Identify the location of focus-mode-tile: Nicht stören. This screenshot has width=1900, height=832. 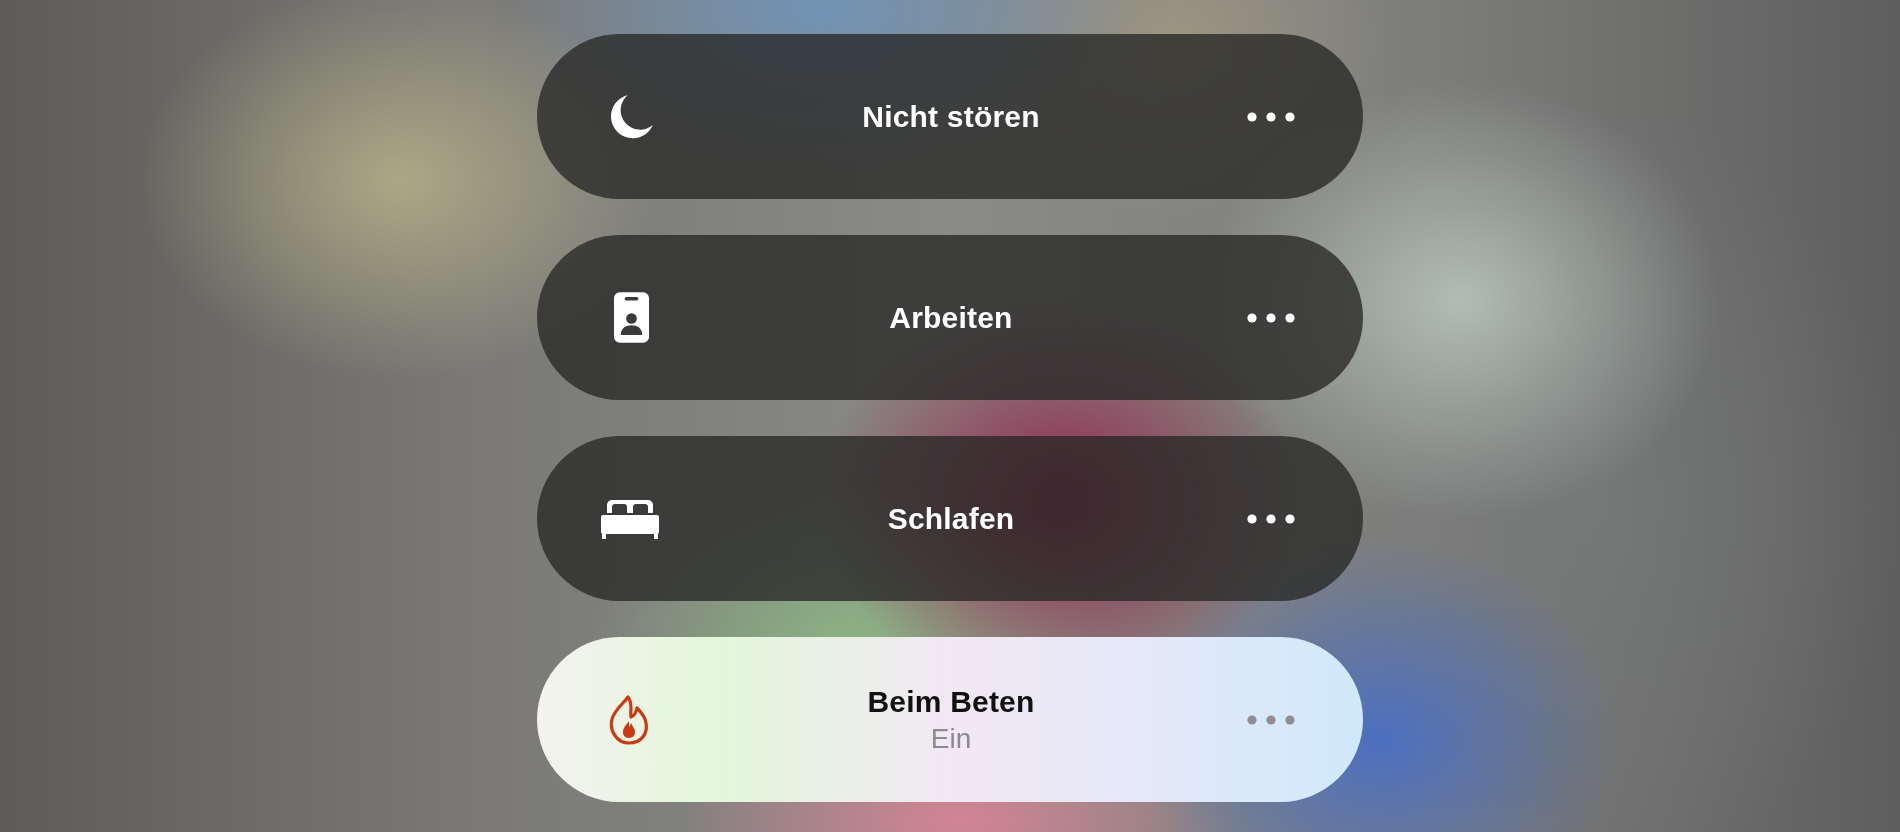
(950, 116).